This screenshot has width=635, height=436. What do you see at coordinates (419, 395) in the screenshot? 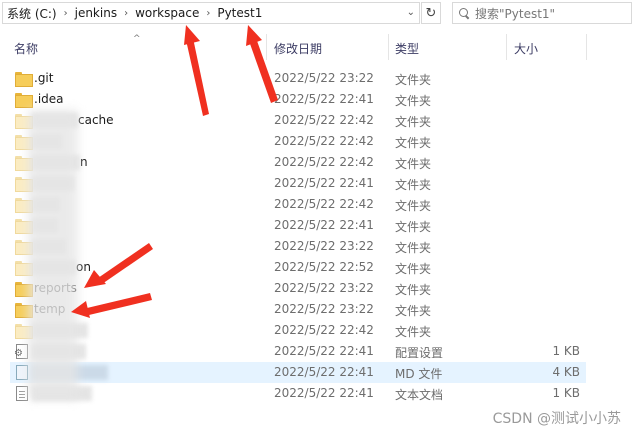
I see `file-type: 文本文档` at bounding box center [419, 395].